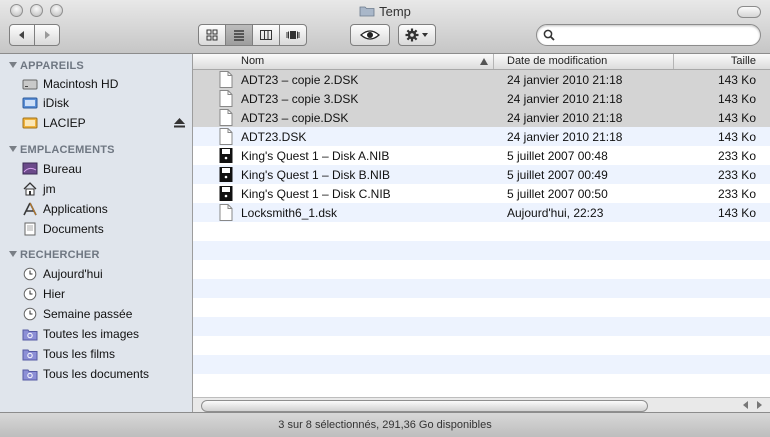 This screenshot has width=770, height=437. Describe the element at coordinates (52, 169) in the screenshot. I see `sidebar-item-bureau: Bureau` at that location.